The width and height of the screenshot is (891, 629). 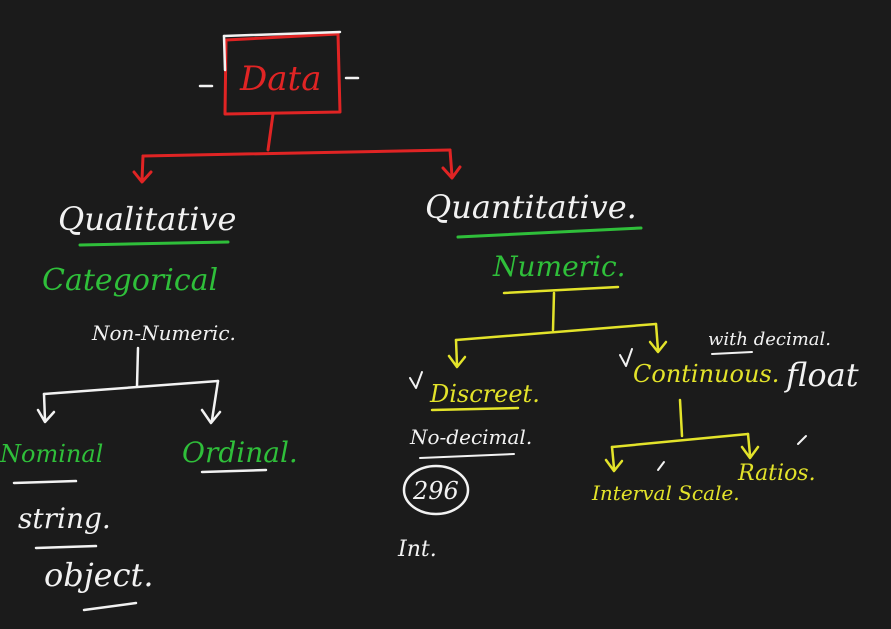 I want to click on no-decimal-underline, so click(x=467, y=456).